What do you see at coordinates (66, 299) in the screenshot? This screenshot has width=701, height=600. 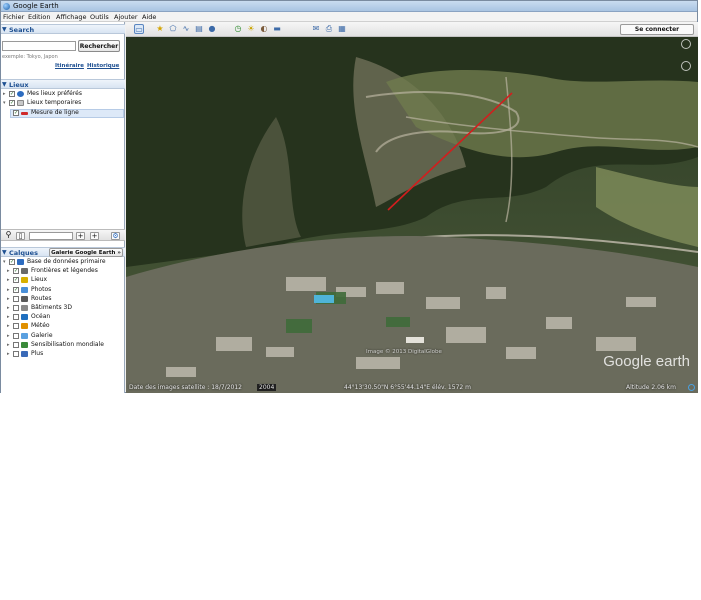 I see `layer-item: ▸ Routes` at bounding box center [66, 299].